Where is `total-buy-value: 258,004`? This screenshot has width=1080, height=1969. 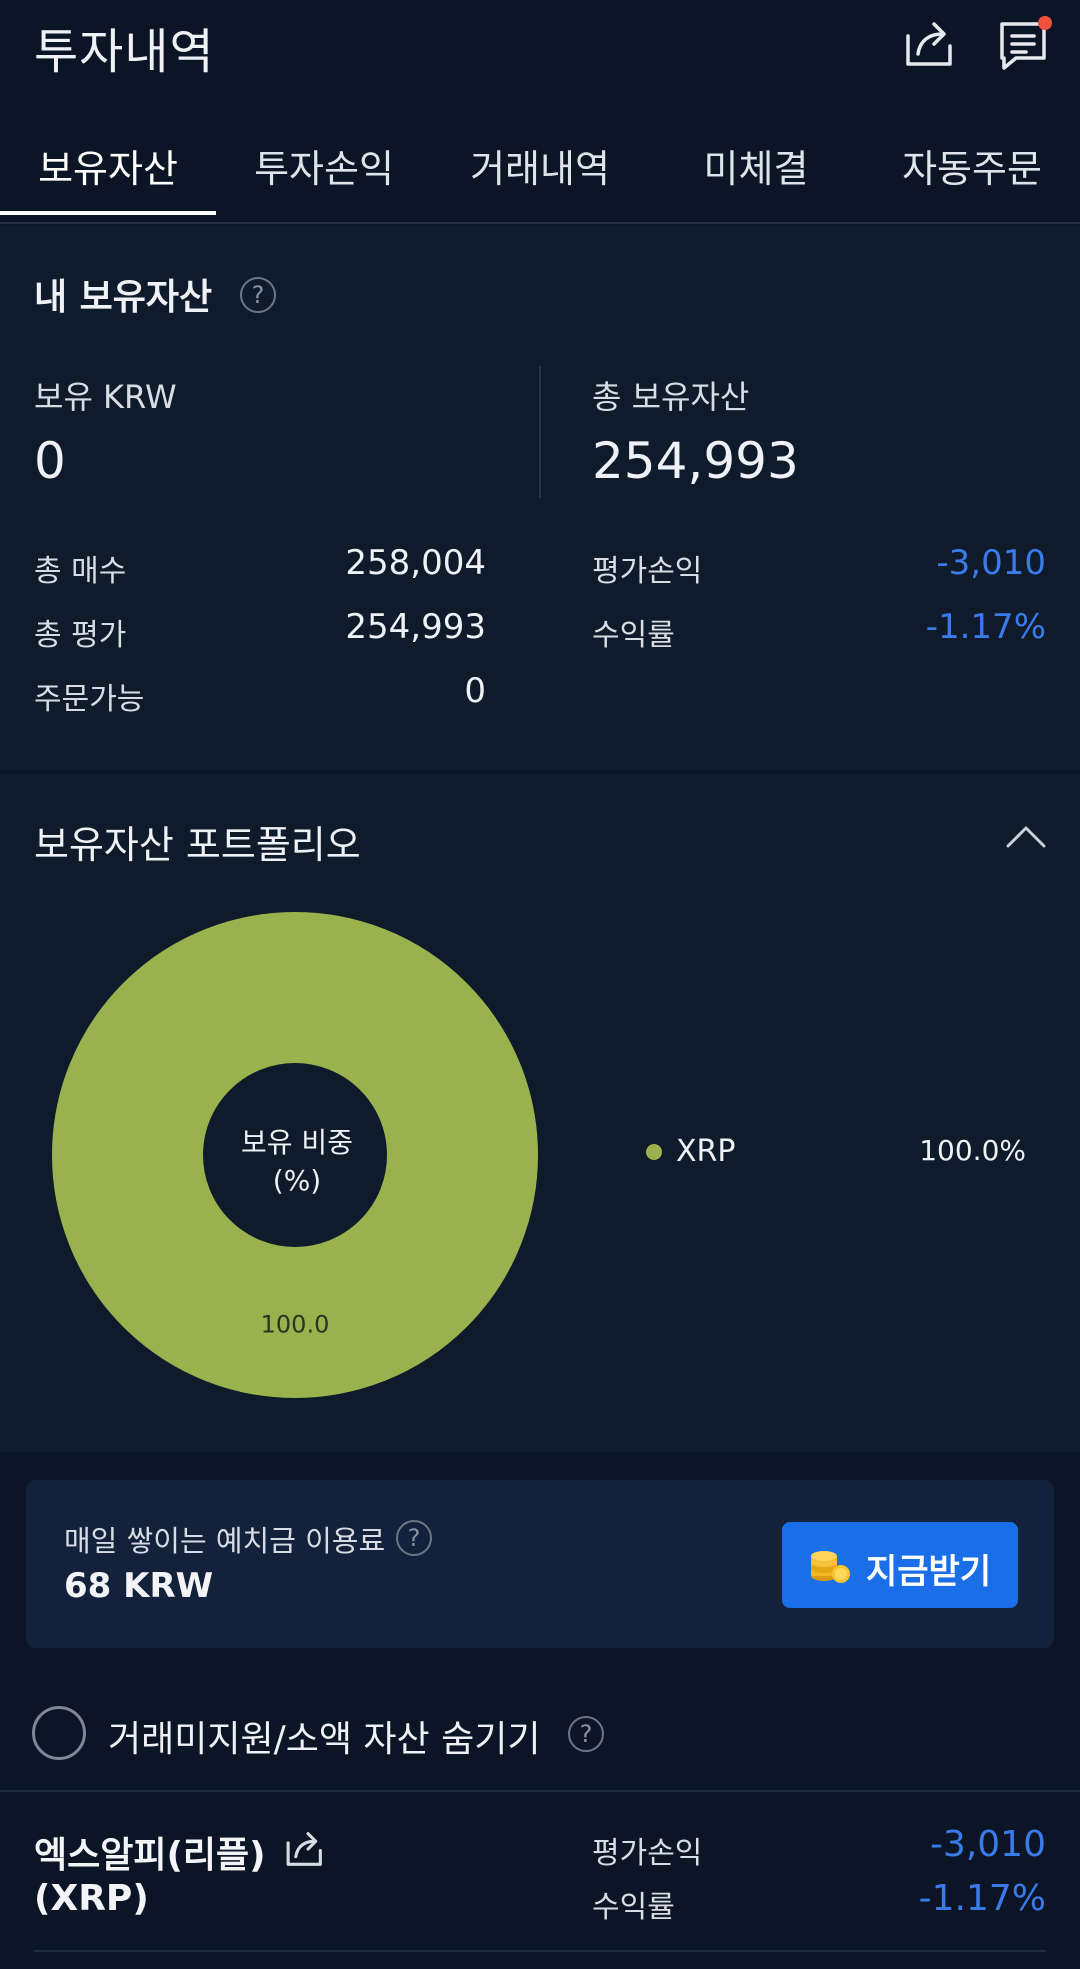
total-buy-value: 258,004 is located at coordinates (415, 563).